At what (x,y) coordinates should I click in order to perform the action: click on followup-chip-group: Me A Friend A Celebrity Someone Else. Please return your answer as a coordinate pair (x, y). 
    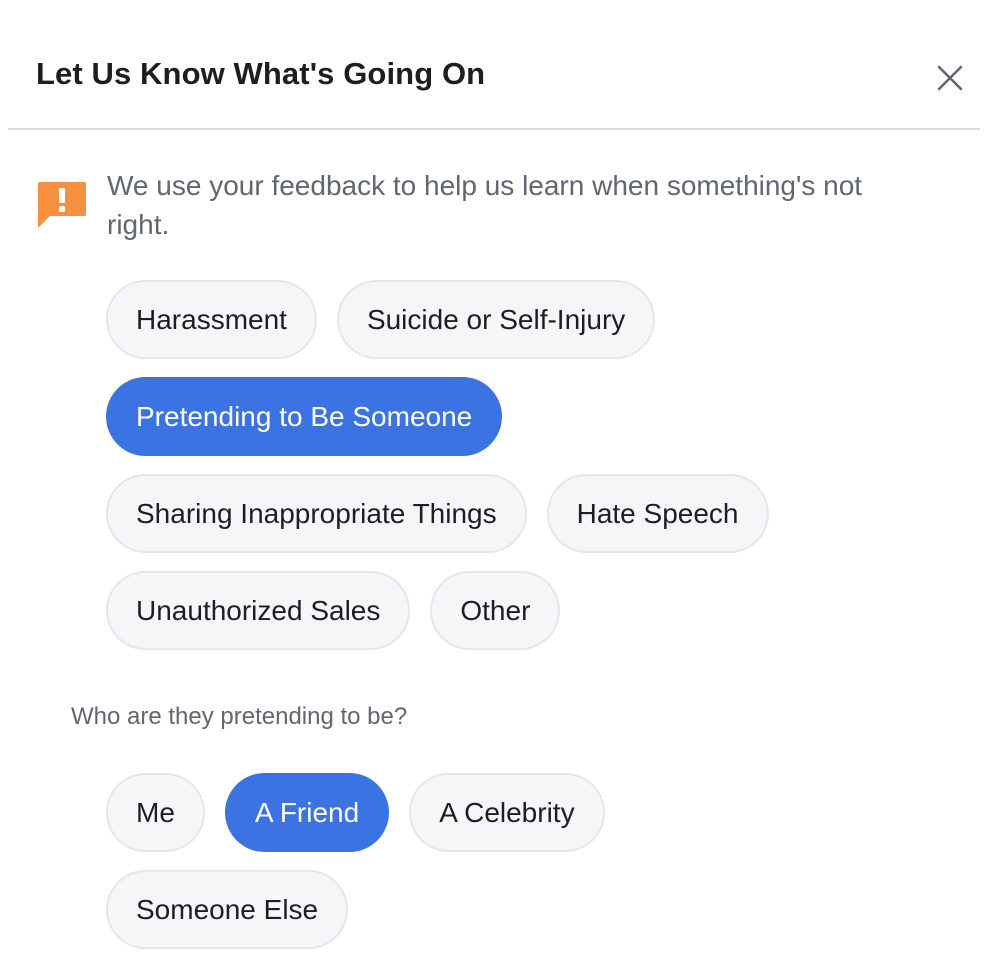
    Looking at the image, I should click on (386, 861).